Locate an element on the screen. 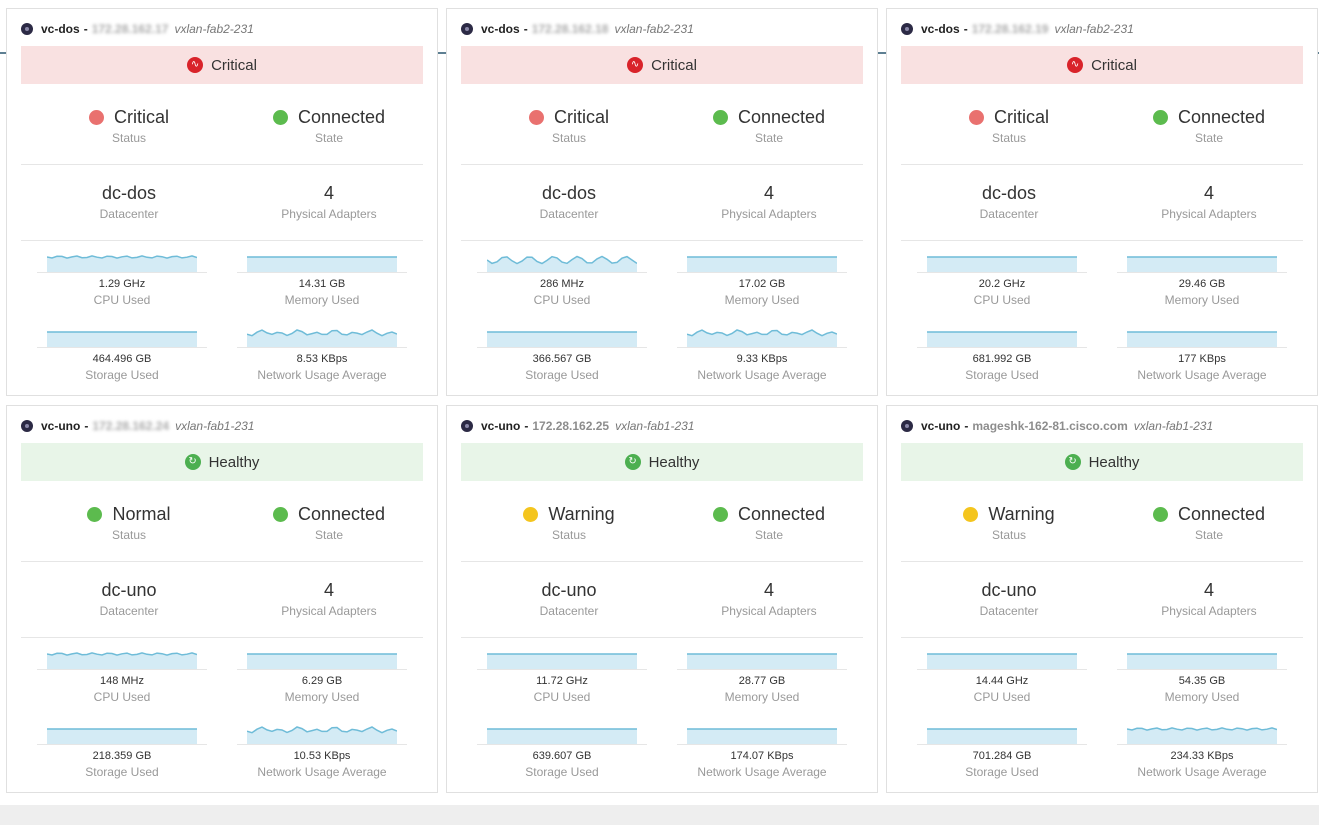 This screenshot has height=825, width=1319. metric-storage-used: 464.496 GB Storage Used is located at coordinates (122, 354).